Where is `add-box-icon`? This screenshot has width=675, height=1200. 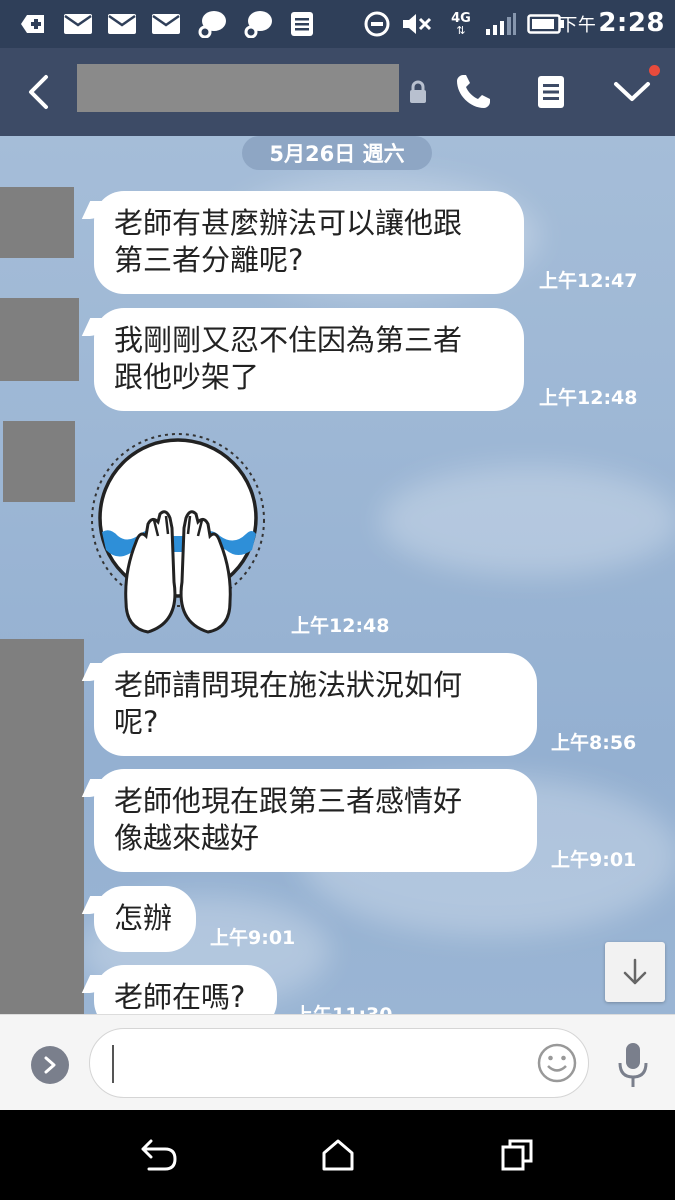
add-box-icon is located at coordinates (32, 24).